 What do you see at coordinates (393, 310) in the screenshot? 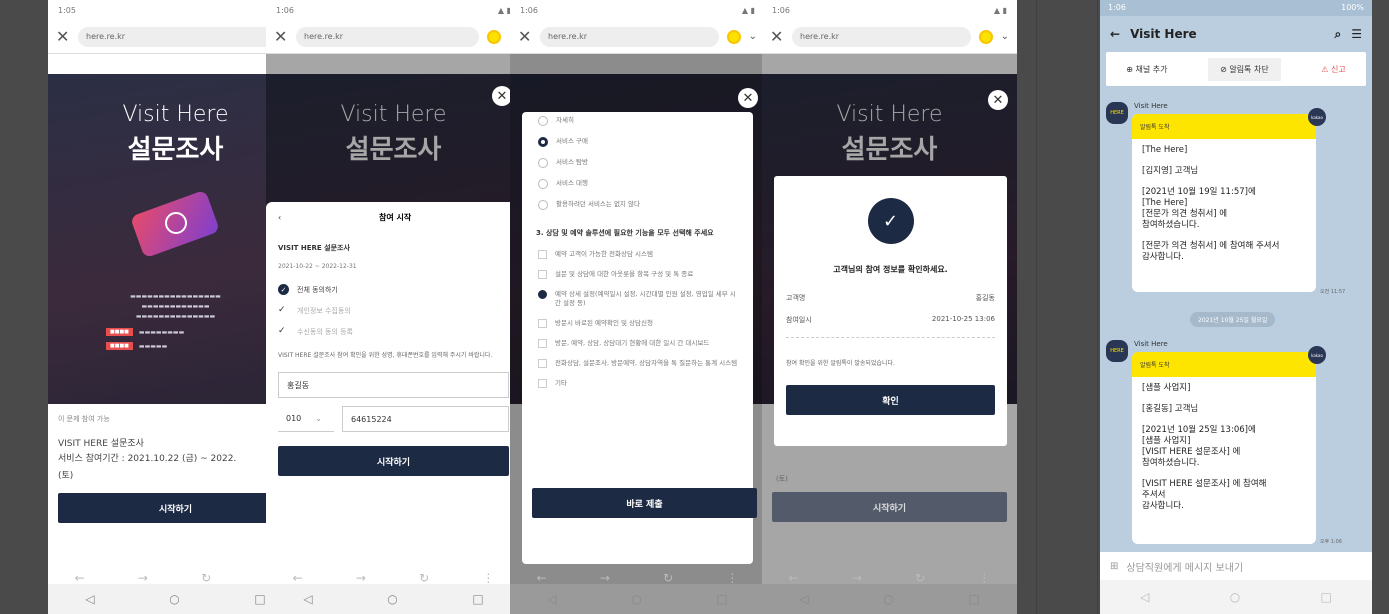
I see `agree-row-1: ✓ 개인정보 수집동의` at bounding box center [393, 310].